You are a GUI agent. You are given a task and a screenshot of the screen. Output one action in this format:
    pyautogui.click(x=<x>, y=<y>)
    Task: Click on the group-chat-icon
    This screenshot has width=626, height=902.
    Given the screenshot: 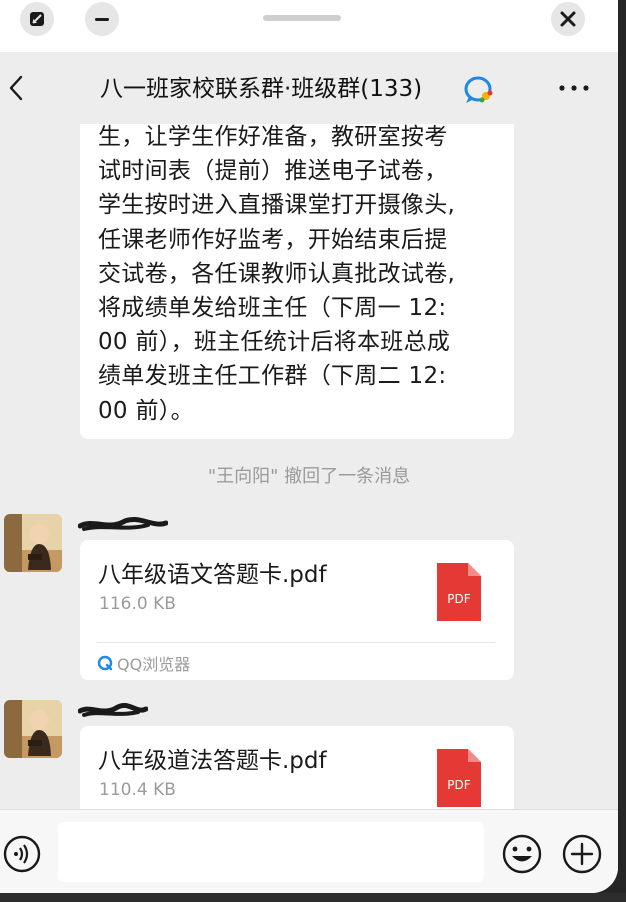 What is the action you would take?
    pyautogui.click(x=479, y=90)
    